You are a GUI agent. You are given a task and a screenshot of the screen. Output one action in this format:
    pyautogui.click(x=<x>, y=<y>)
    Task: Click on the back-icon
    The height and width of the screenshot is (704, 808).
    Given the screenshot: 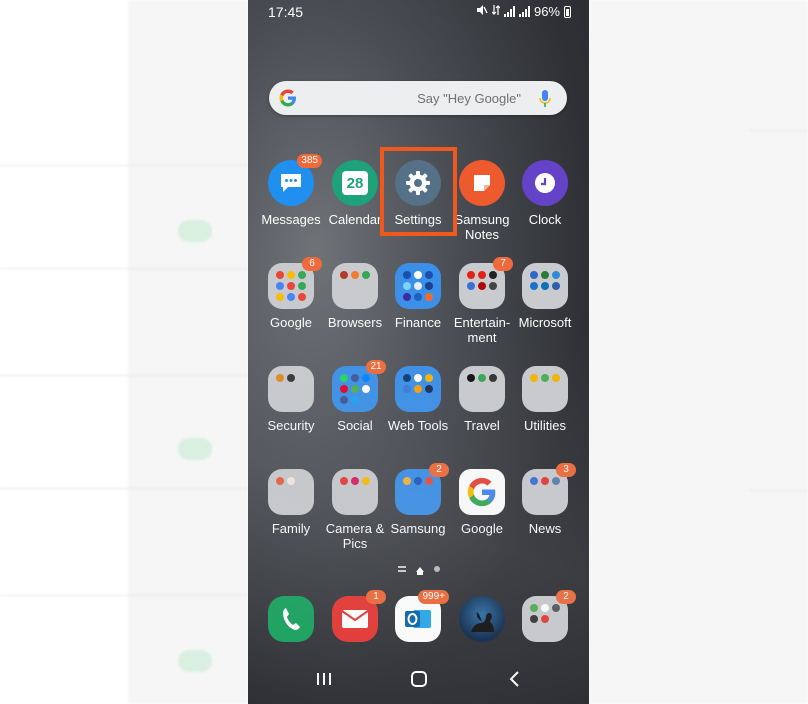 What is the action you would take?
    pyautogui.click(x=514, y=679)
    